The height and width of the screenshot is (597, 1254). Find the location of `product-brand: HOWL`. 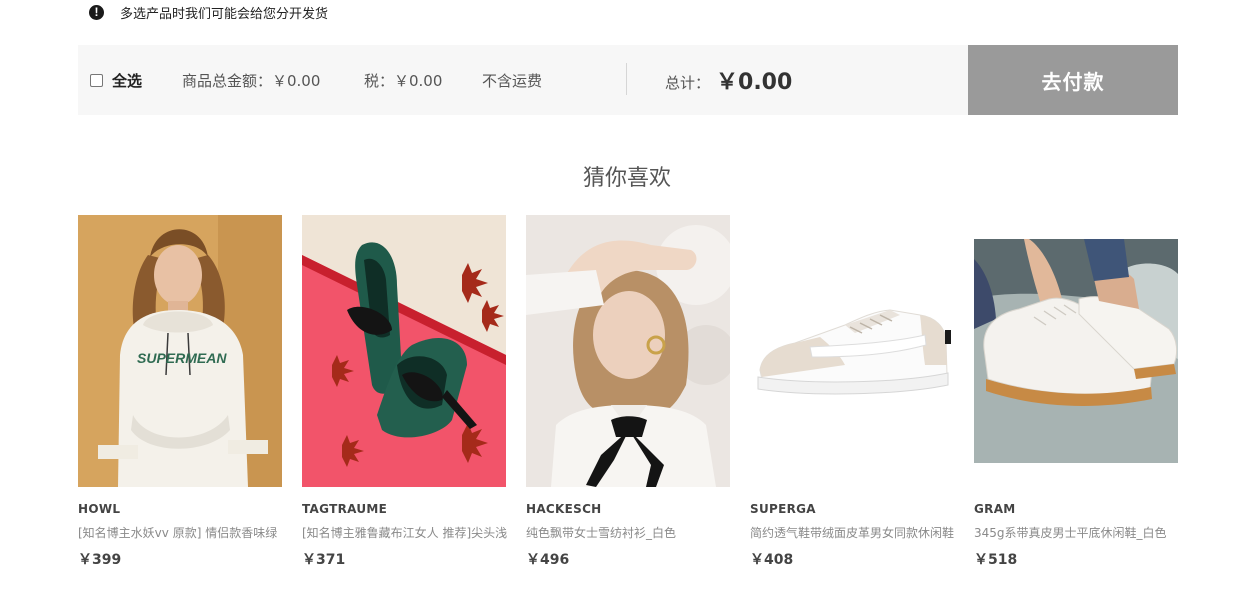

product-brand: HOWL is located at coordinates (99, 509).